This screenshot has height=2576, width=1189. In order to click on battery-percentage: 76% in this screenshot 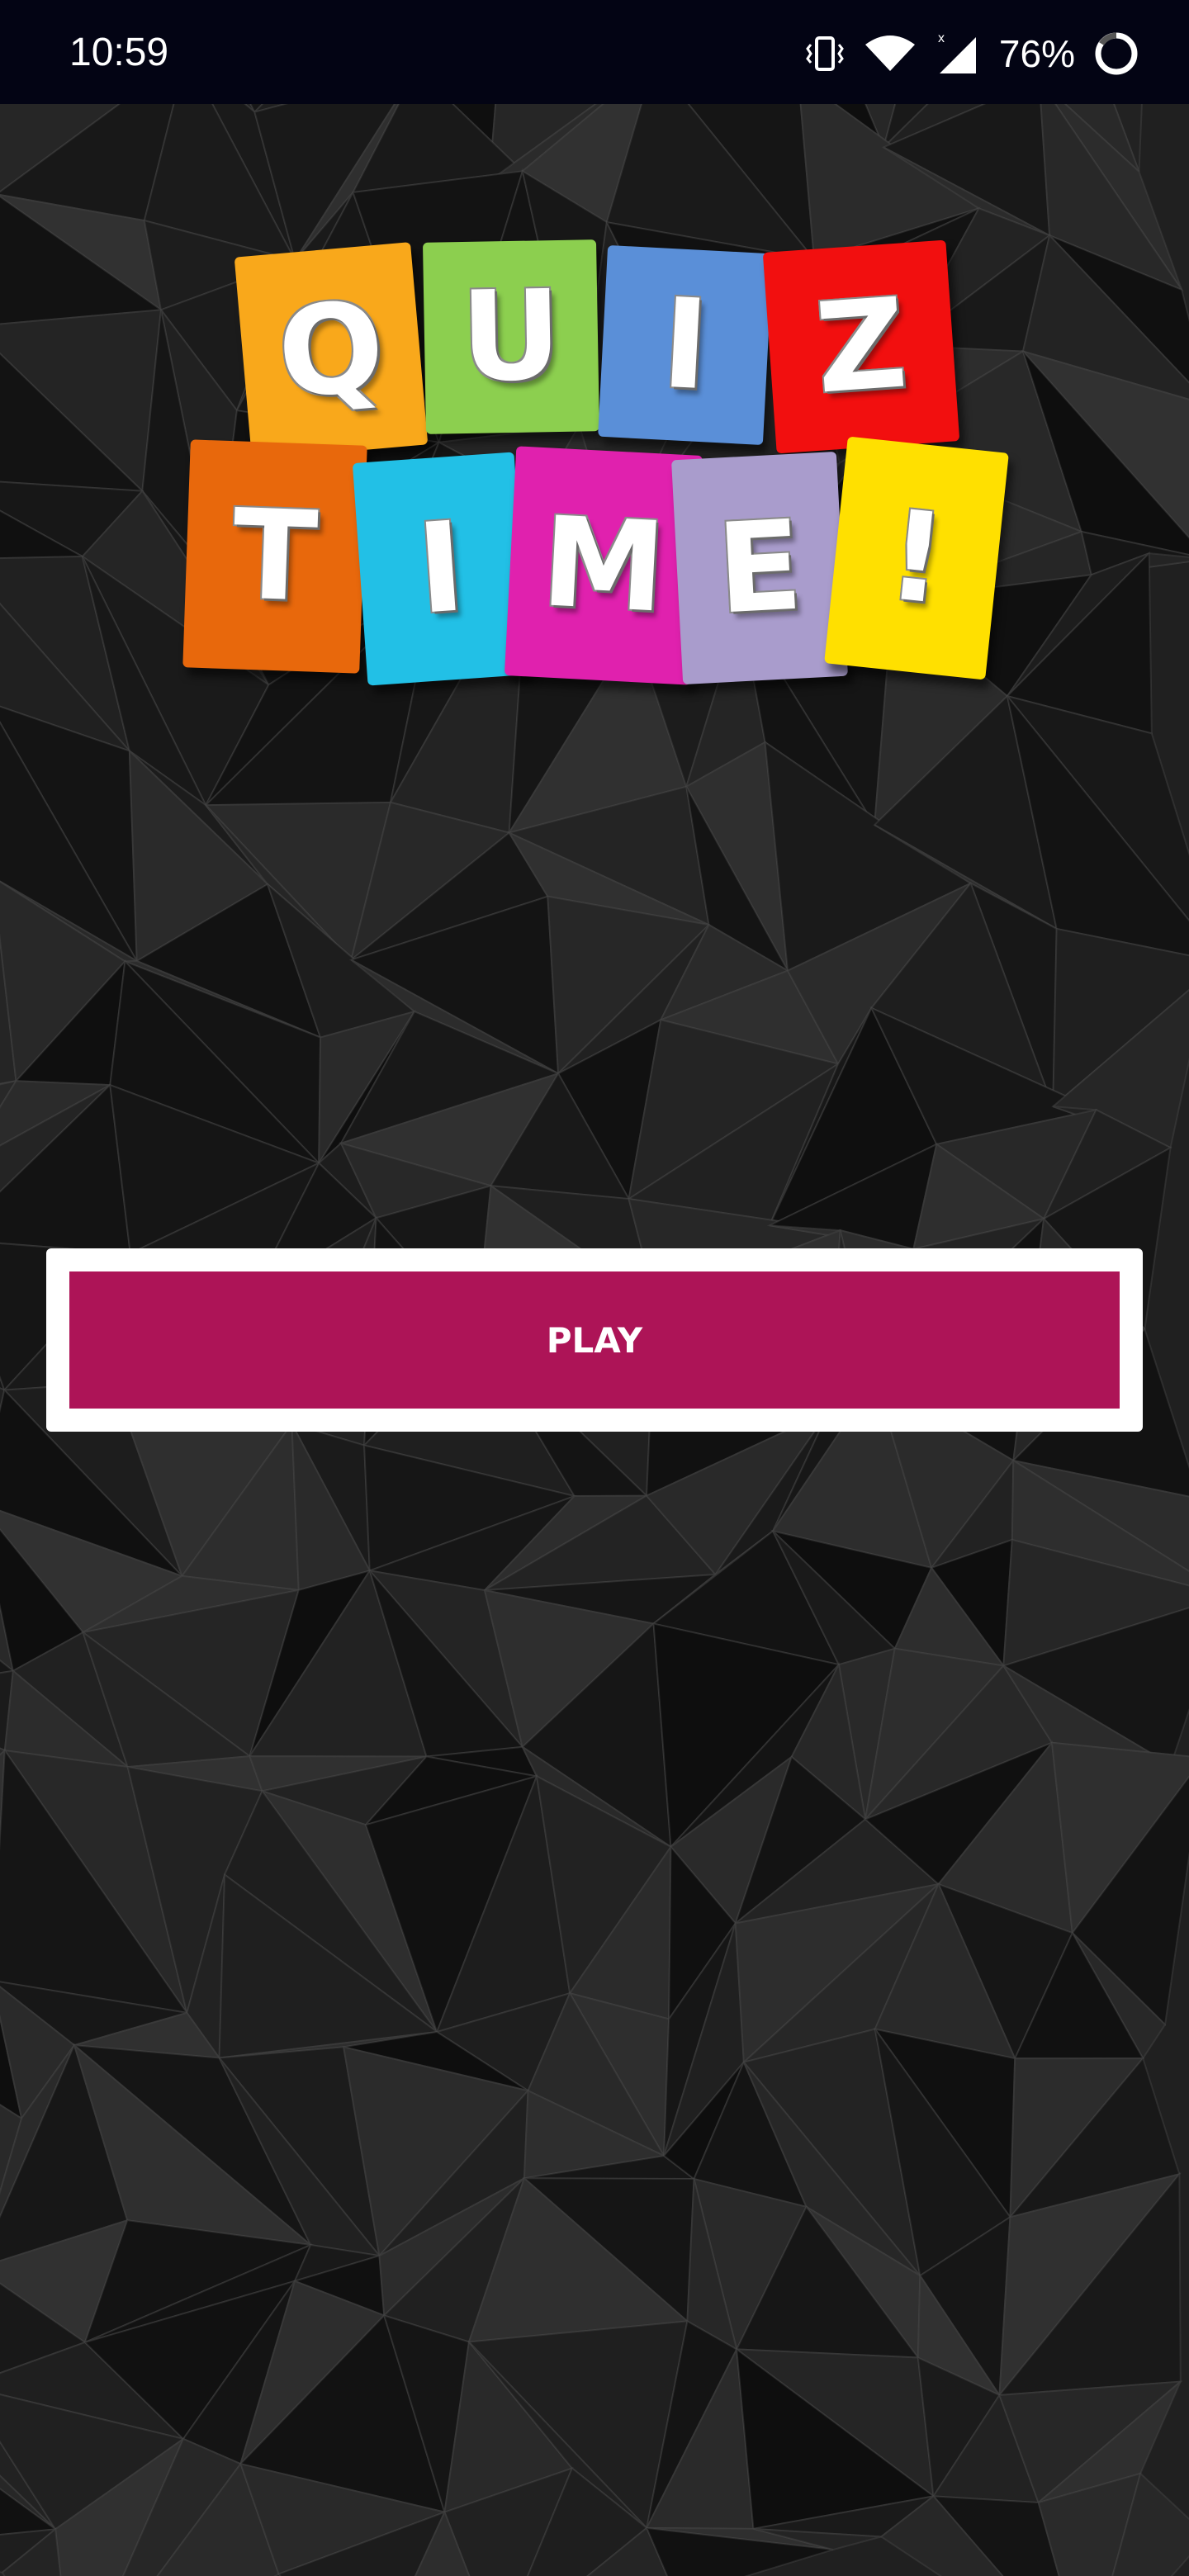, I will do `click(1036, 53)`.